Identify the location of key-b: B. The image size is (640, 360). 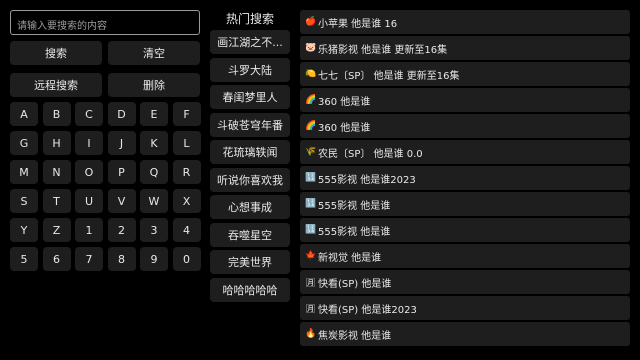
(56, 114).